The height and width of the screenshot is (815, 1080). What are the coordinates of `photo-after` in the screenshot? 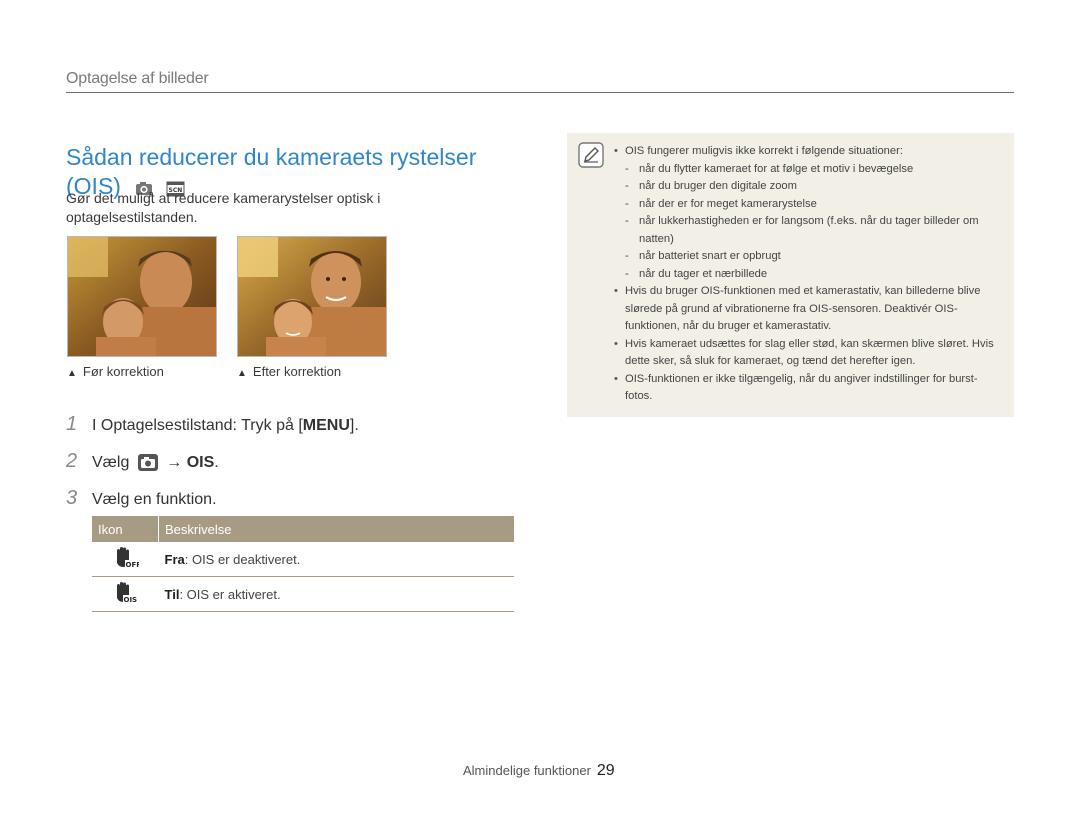 It's located at (312, 296).